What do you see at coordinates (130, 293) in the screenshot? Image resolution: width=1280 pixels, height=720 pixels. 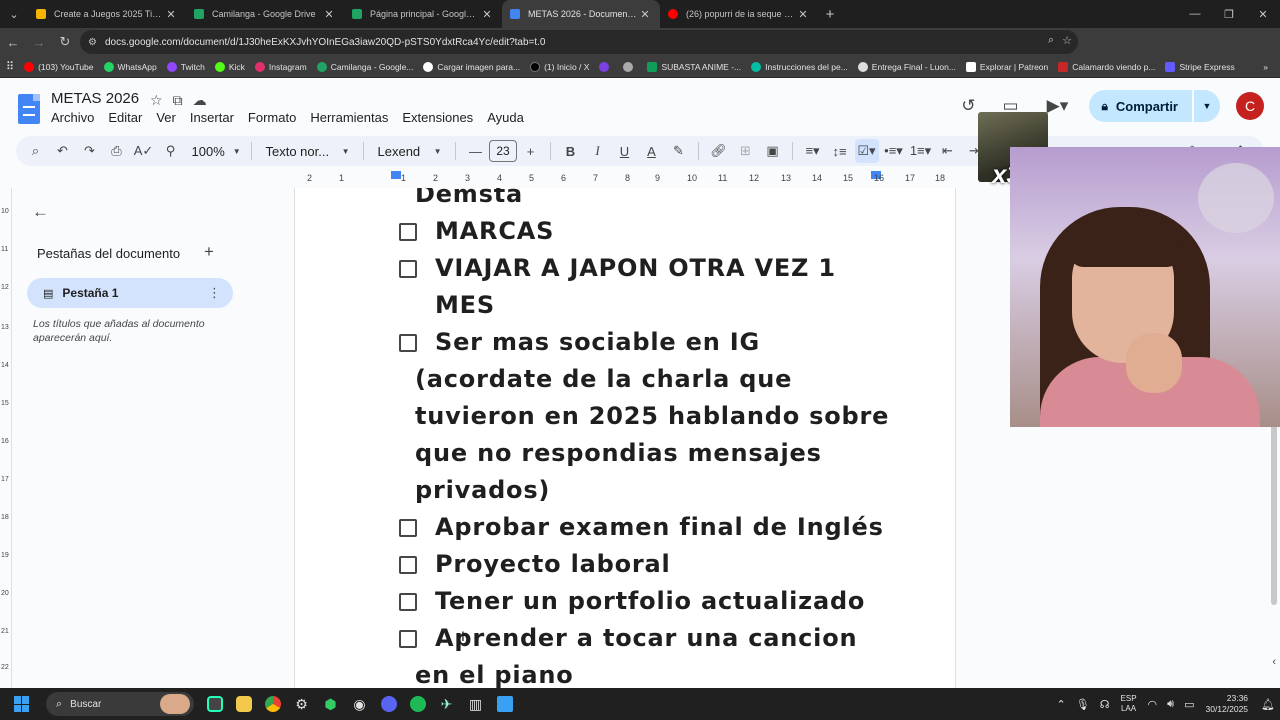 I see `sidebar-item-pestana-1: ▤ Pestaña 1 ⋮` at bounding box center [130, 293].